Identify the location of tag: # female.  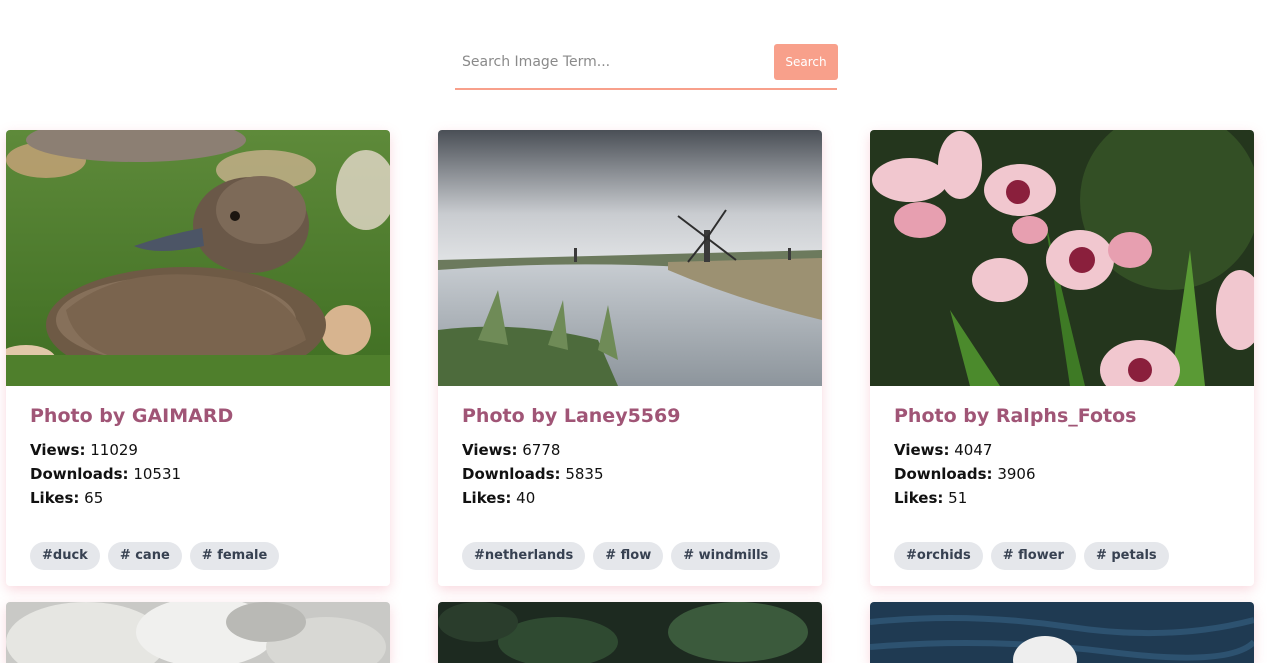
(234, 556).